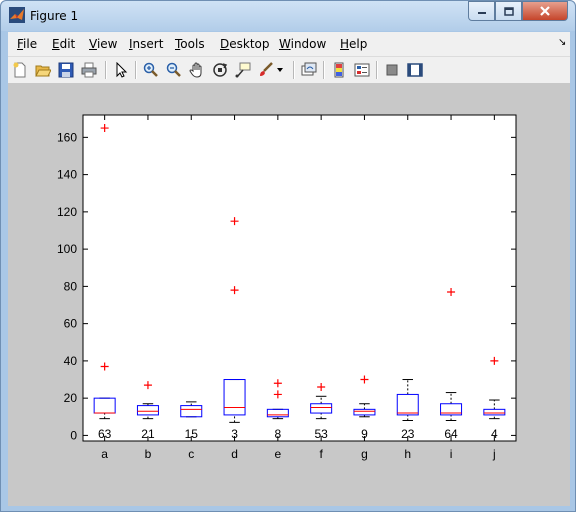 The image size is (576, 512). What do you see at coordinates (174, 70) in the screenshot?
I see `zoom-out-icon` at bounding box center [174, 70].